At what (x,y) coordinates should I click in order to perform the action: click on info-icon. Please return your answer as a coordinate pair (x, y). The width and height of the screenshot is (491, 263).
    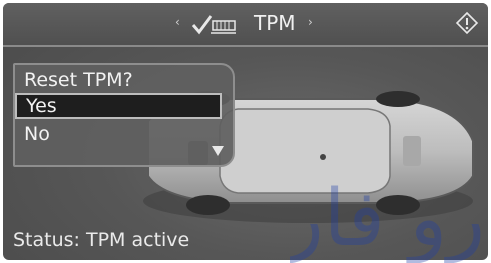
    Looking at the image, I should click on (467, 23).